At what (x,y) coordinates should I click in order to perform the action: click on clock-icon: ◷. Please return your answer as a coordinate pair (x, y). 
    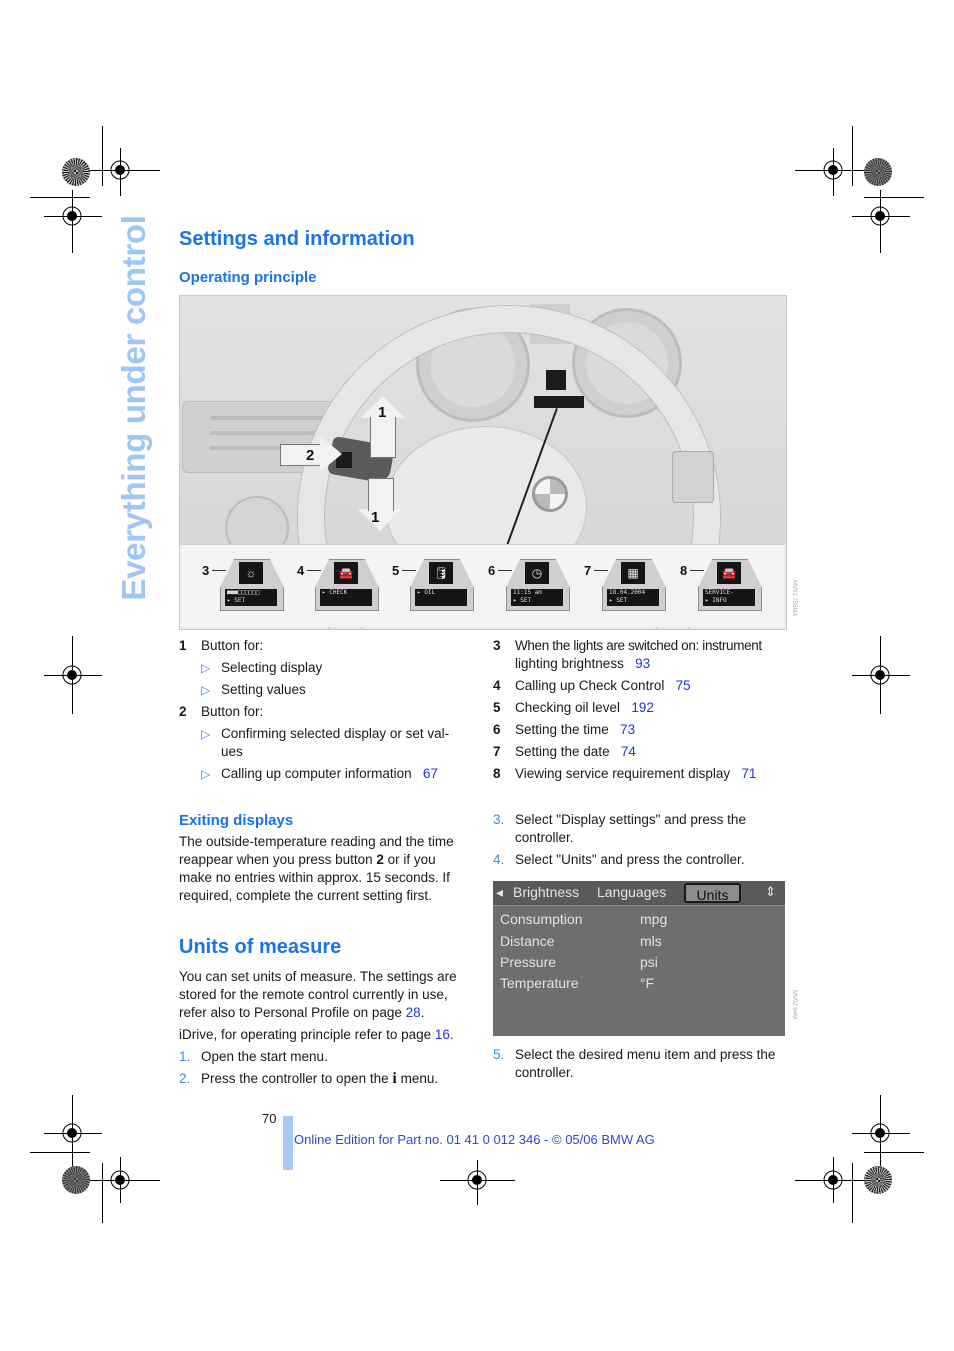
    Looking at the image, I should click on (537, 573).